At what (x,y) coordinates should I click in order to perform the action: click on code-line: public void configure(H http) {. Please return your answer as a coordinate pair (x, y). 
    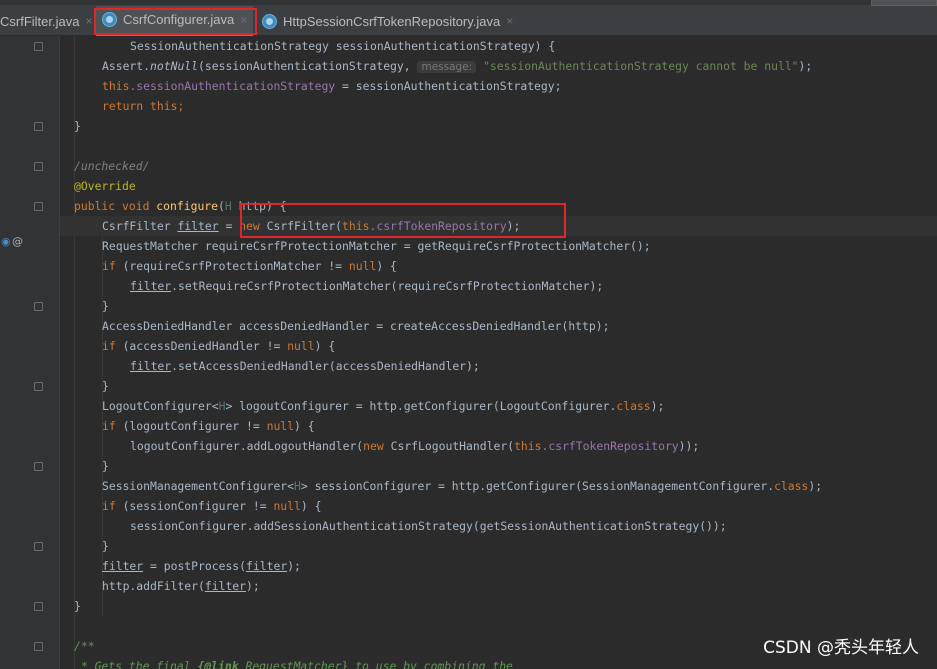
    Looking at the image, I should click on (180, 206).